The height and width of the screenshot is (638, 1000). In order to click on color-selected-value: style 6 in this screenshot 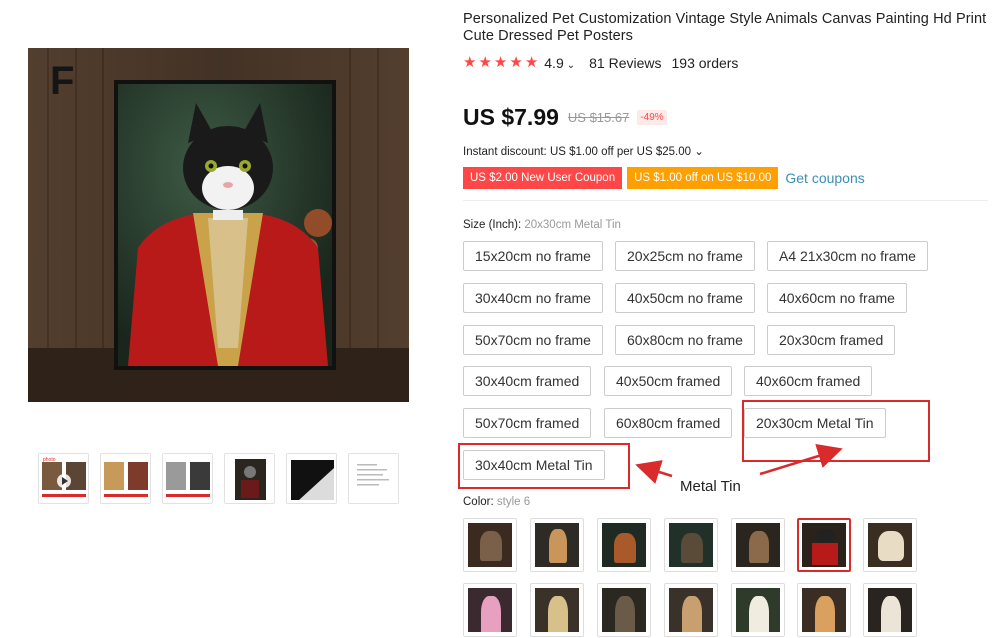, I will do `click(513, 502)`.